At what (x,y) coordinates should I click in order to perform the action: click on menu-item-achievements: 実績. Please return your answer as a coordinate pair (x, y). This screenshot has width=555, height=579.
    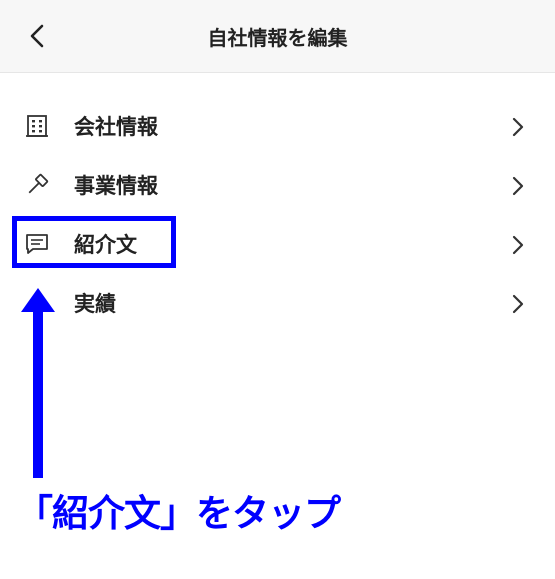
    Looking at the image, I should click on (277, 303).